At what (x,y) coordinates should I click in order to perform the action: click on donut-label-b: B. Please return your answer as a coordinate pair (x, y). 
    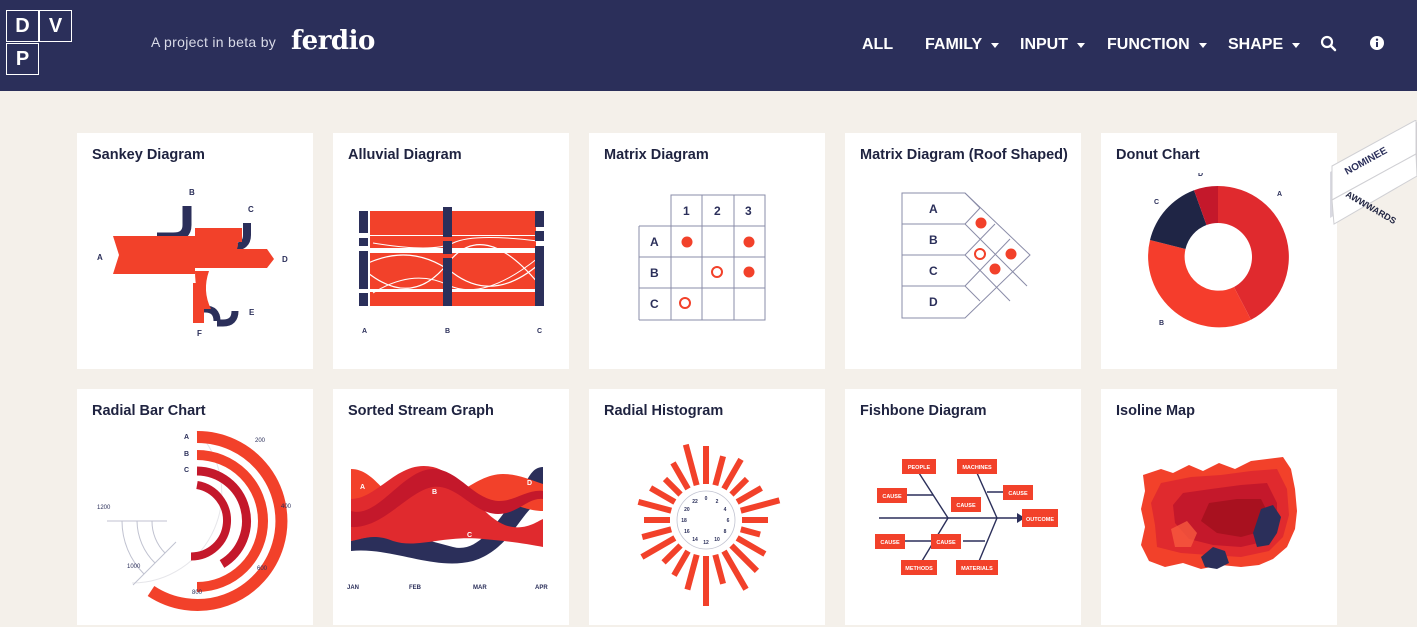
    Looking at the image, I should click on (1161, 323).